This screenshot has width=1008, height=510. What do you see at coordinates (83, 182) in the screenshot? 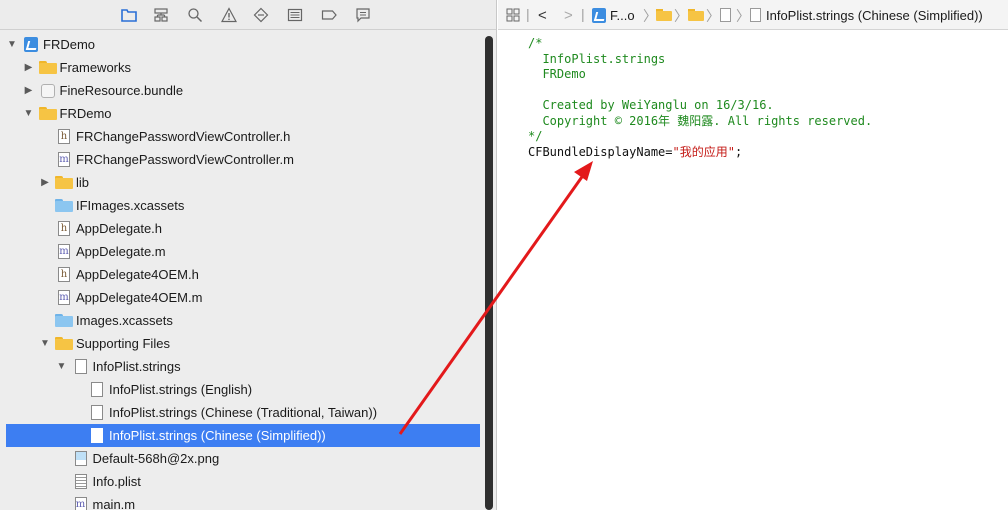
I see `tree-row-label: lib` at bounding box center [83, 182].